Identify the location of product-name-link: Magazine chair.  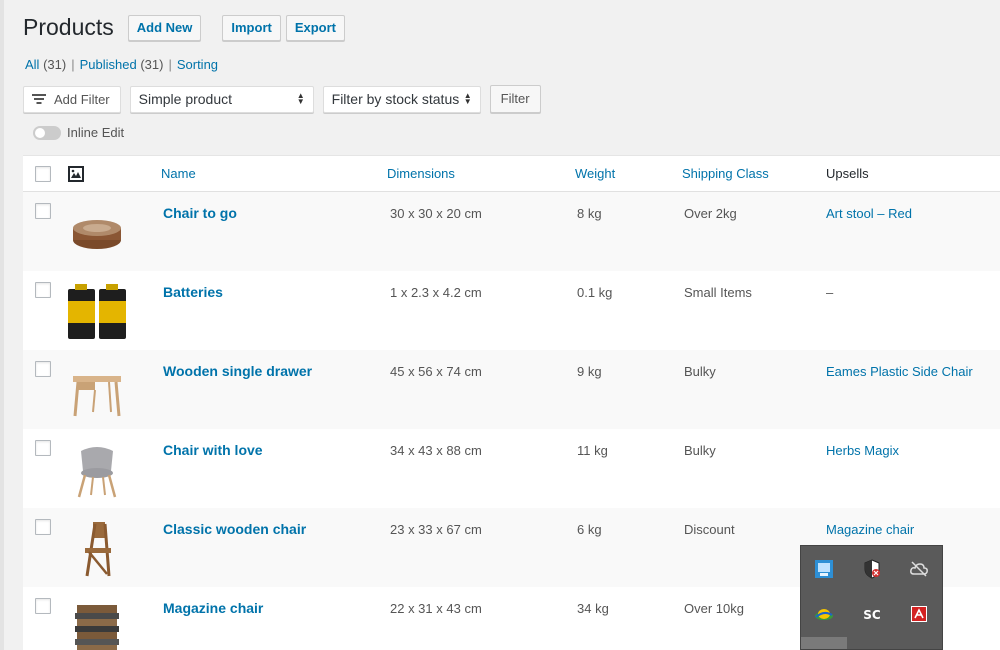
(213, 608).